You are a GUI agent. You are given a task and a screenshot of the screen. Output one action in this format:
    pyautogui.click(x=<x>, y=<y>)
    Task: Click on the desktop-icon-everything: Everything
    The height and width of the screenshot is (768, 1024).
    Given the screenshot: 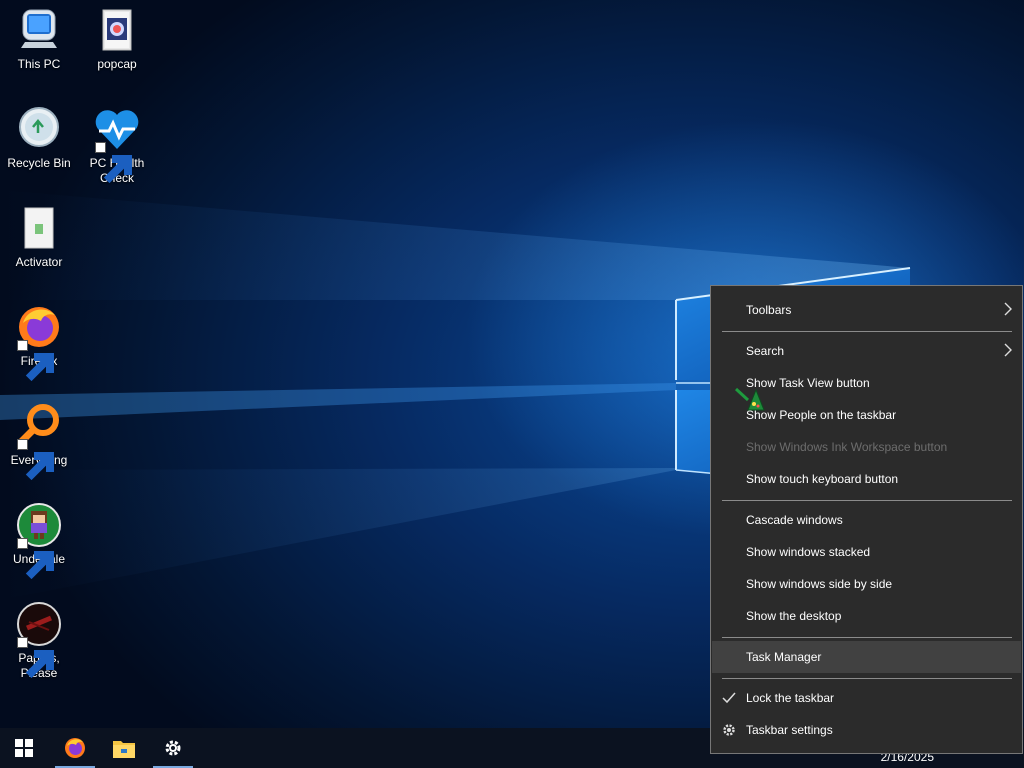 What is the action you would take?
    pyautogui.click(x=39, y=441)
    